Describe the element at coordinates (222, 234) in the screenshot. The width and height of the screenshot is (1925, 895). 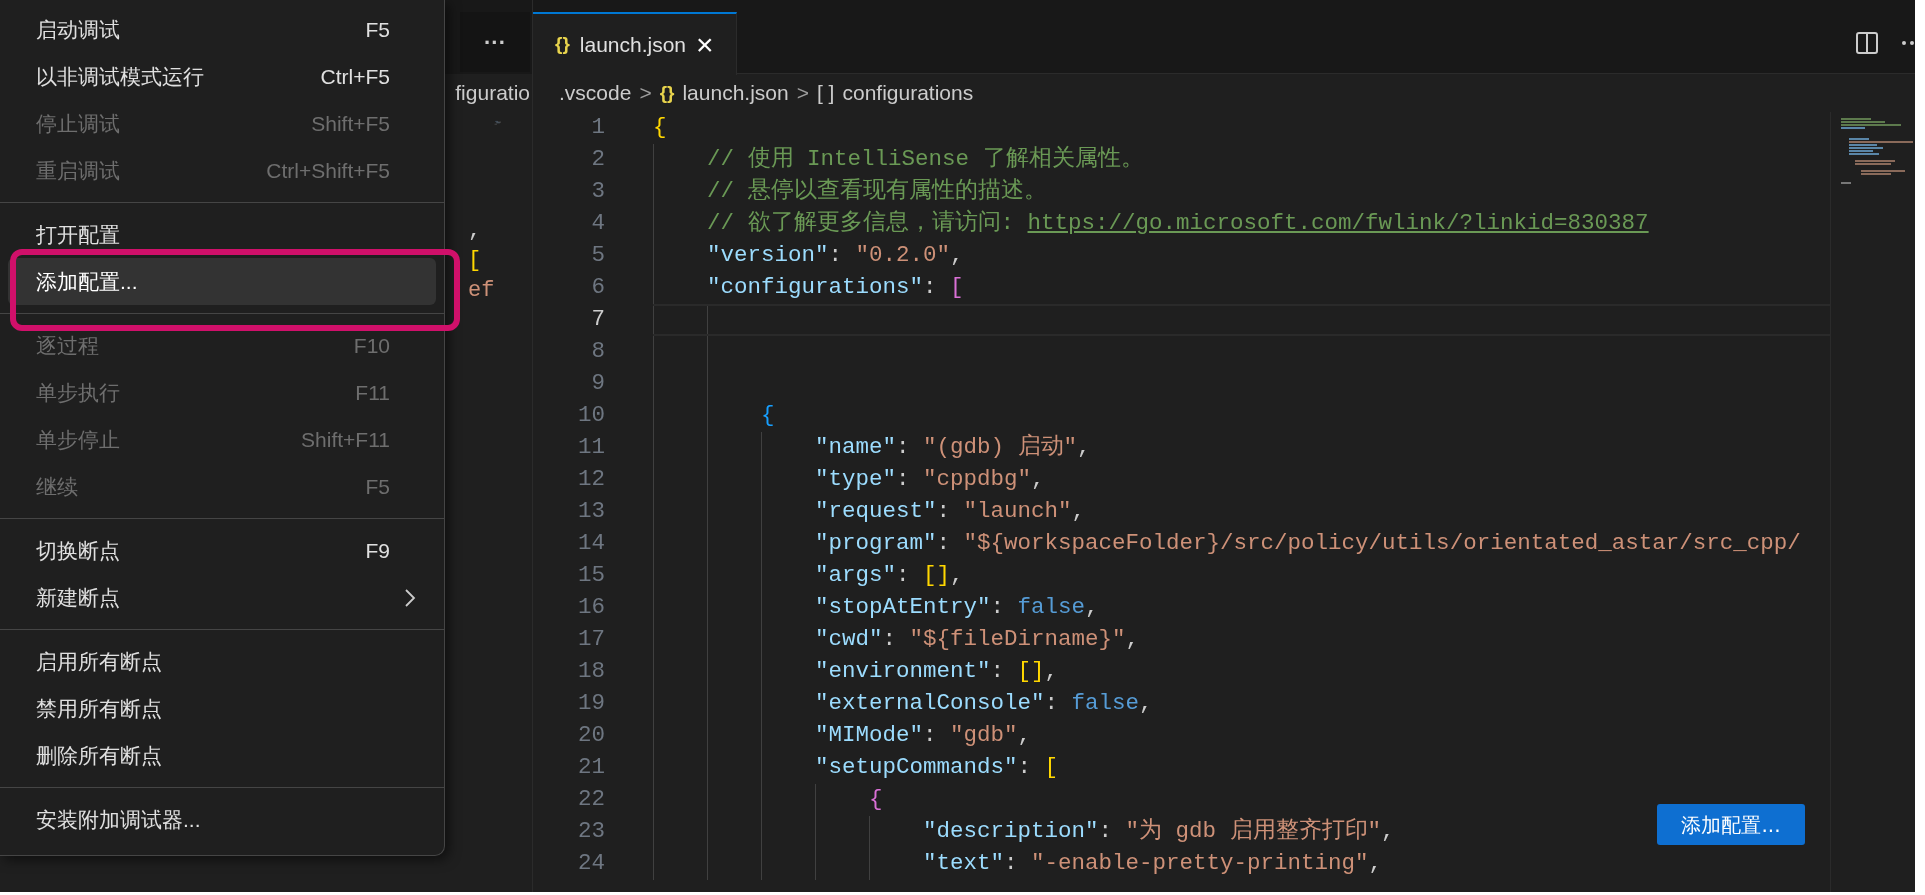
I see `menu-item: 打开配置` at that location.